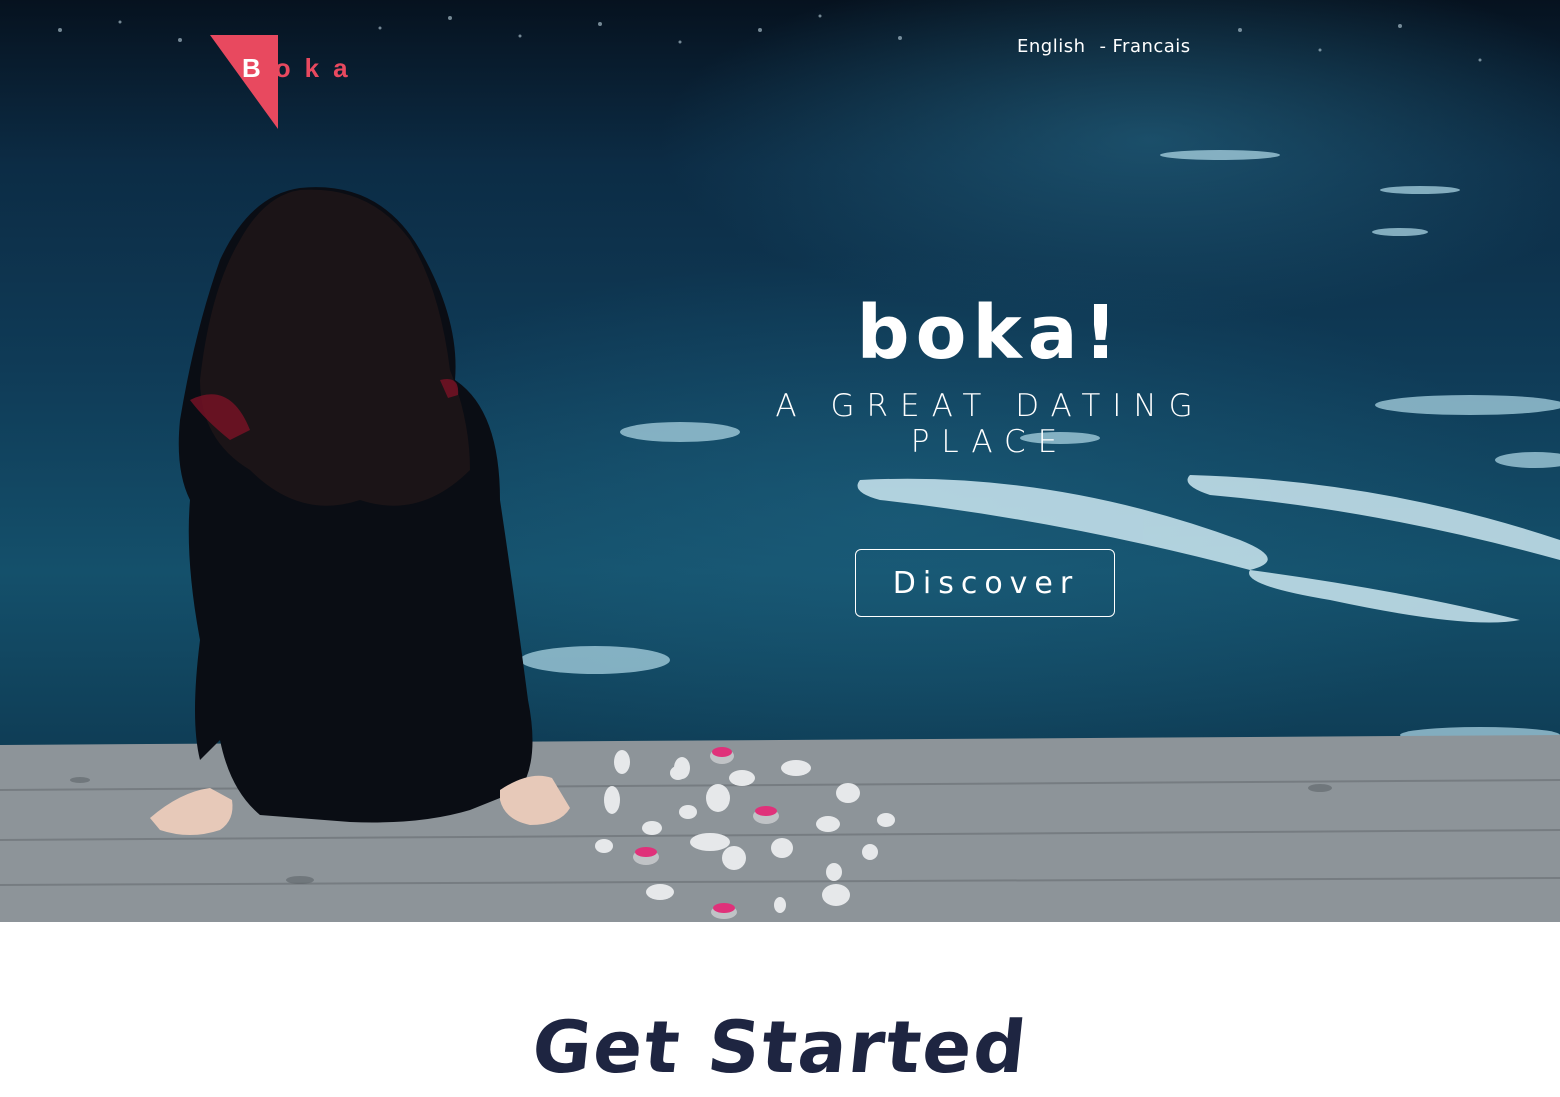  I want to click on language-english-link: English, so click(1051, 46).